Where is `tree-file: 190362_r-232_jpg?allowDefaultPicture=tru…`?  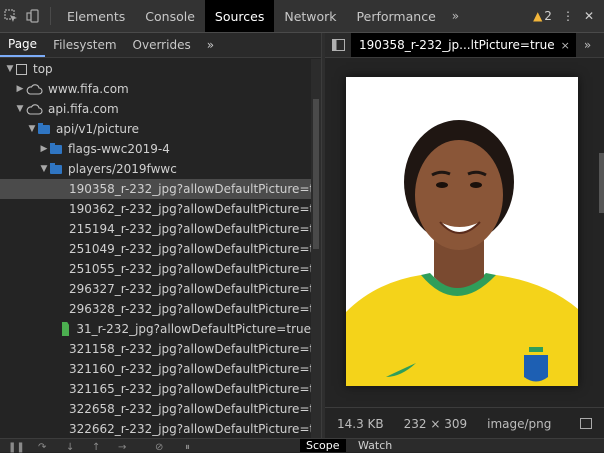 tree-file: 190362_r-232_jpg?allowDefaultPicture=tru… is located at coordinates (155, 209).